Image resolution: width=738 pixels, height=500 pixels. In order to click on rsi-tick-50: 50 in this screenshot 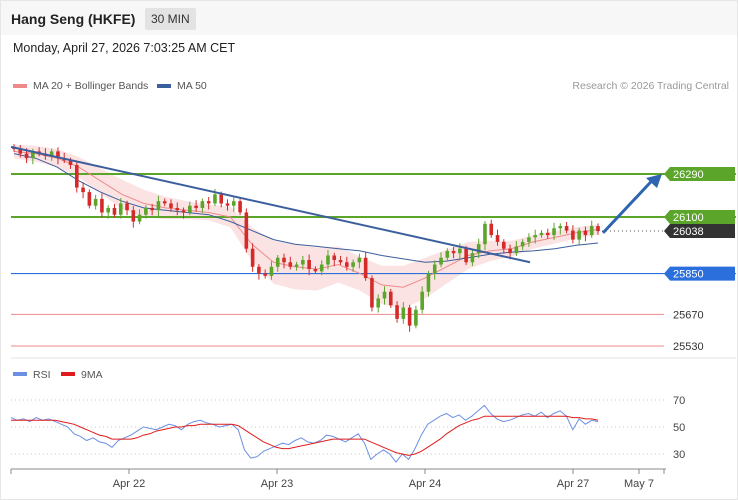, I will do `click(679, 428)`.